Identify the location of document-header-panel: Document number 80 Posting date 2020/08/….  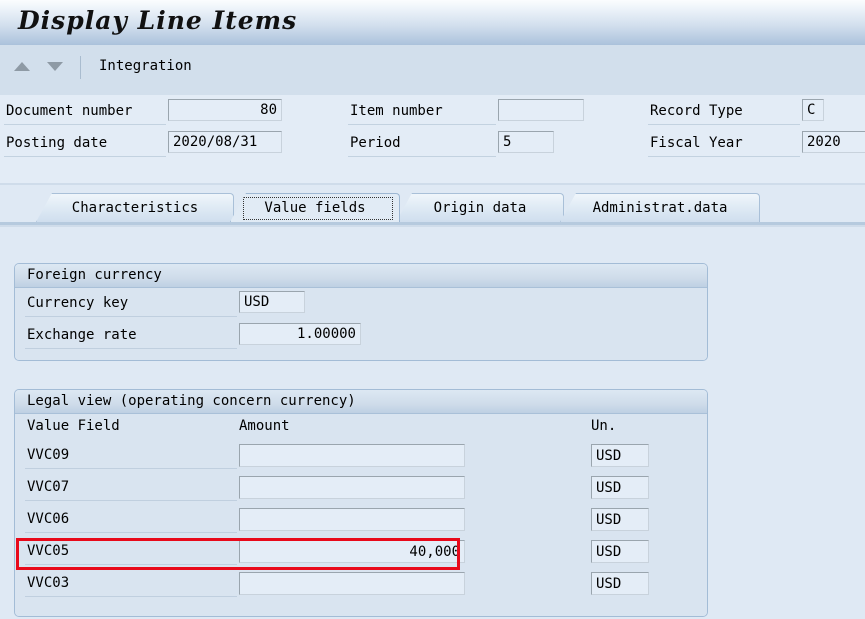
(432, 140).